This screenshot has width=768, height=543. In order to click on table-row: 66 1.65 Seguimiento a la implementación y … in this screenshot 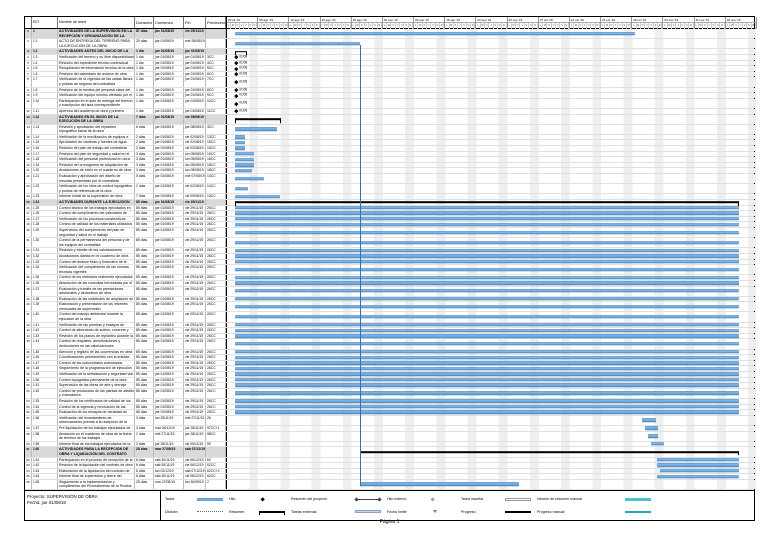, I will do `click(390, 485)`.